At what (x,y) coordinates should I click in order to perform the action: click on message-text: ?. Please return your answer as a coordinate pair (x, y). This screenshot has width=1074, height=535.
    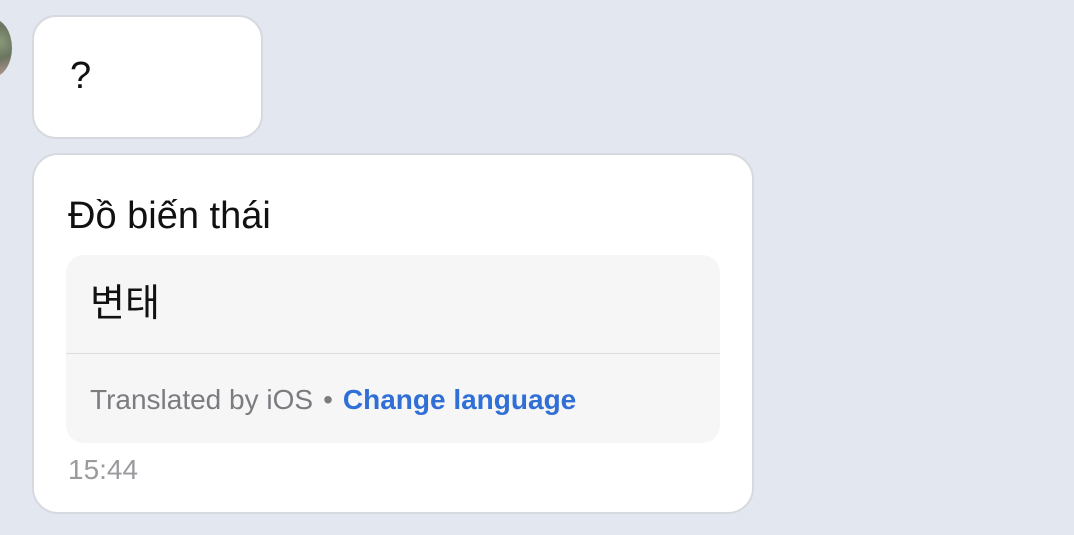
    Looking at the image, I should click on (81, 76).